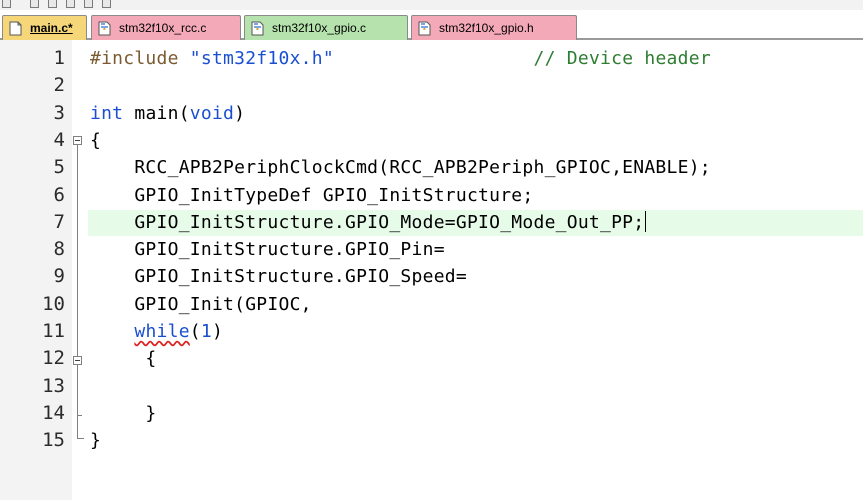 The image size is (863, 500). I want to click on code-token: GPIO_Init(GPIOC,, so click(201, 304).